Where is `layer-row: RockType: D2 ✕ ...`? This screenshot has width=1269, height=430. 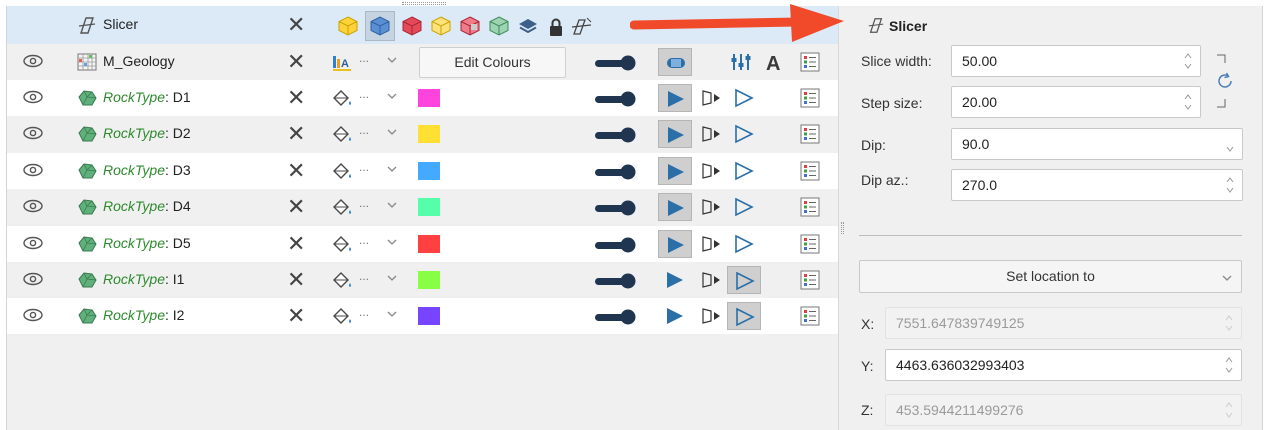 layer-row: RockType: D2 ✕ ... is located at coordinates (423, 134).